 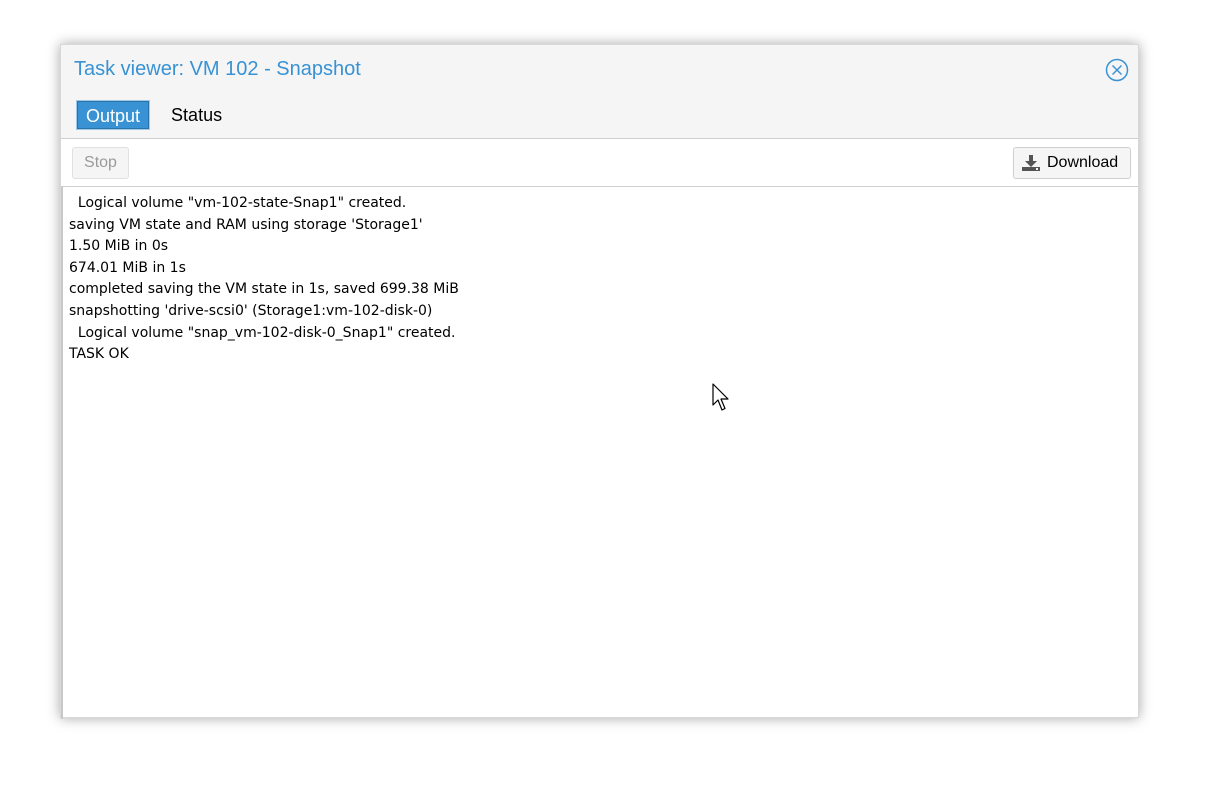 What do you see at coordinates (217, 69) in the screenshot?
I see `window-title: Task viewer: VM 102 - Snapshot` at bounding box center [217, 69].